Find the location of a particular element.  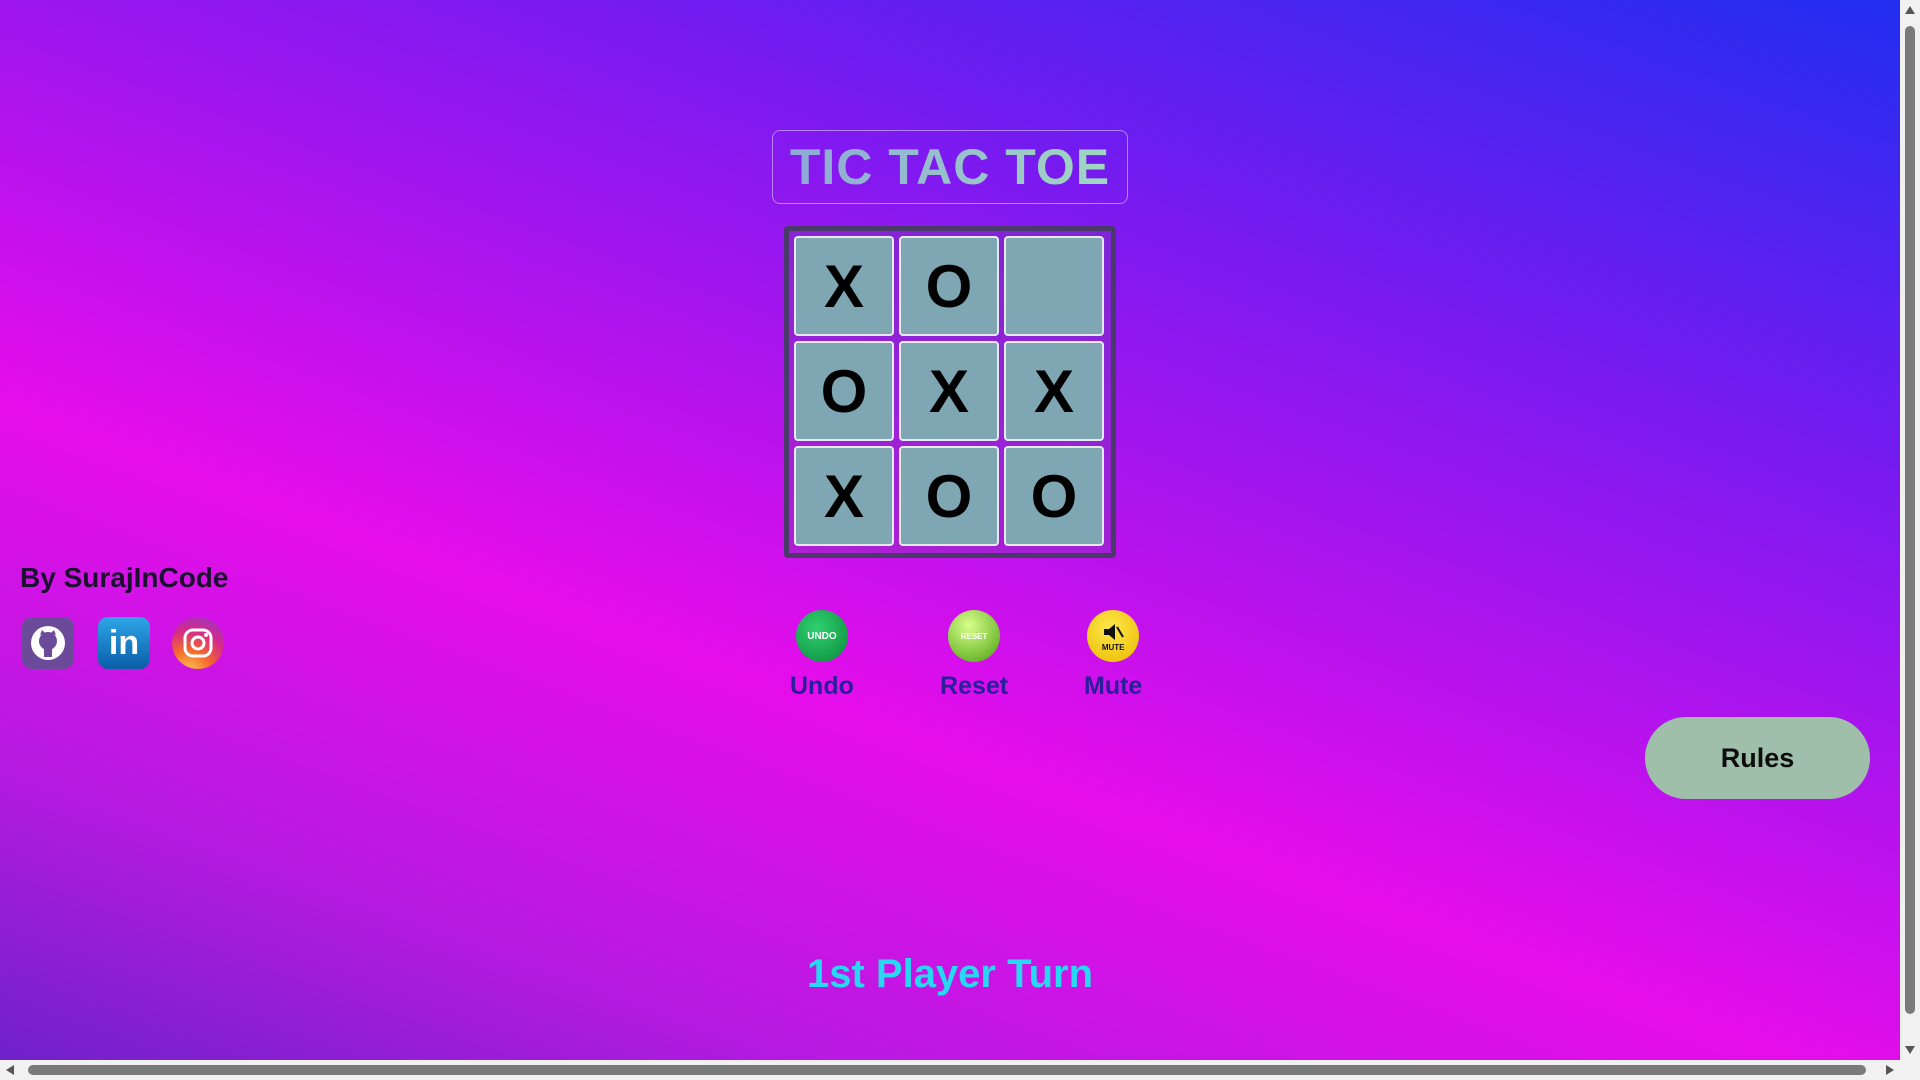

linkedin-text: in is located at coordinates (124, 642).